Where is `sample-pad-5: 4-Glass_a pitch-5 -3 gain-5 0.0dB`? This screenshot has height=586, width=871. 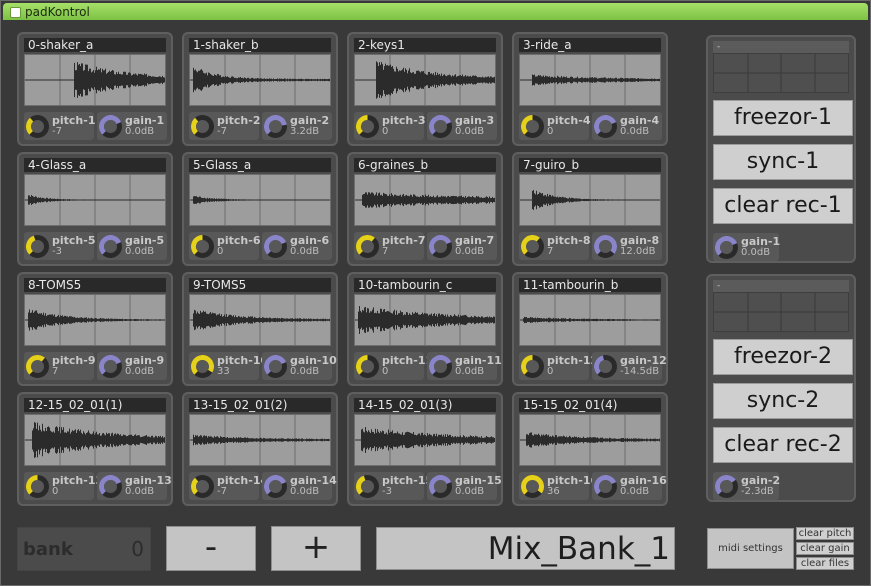 sample-pad-5: 4-Glass_a pitch-5 -3 gain-5 0.0dB is located at coordinates (95, 209).